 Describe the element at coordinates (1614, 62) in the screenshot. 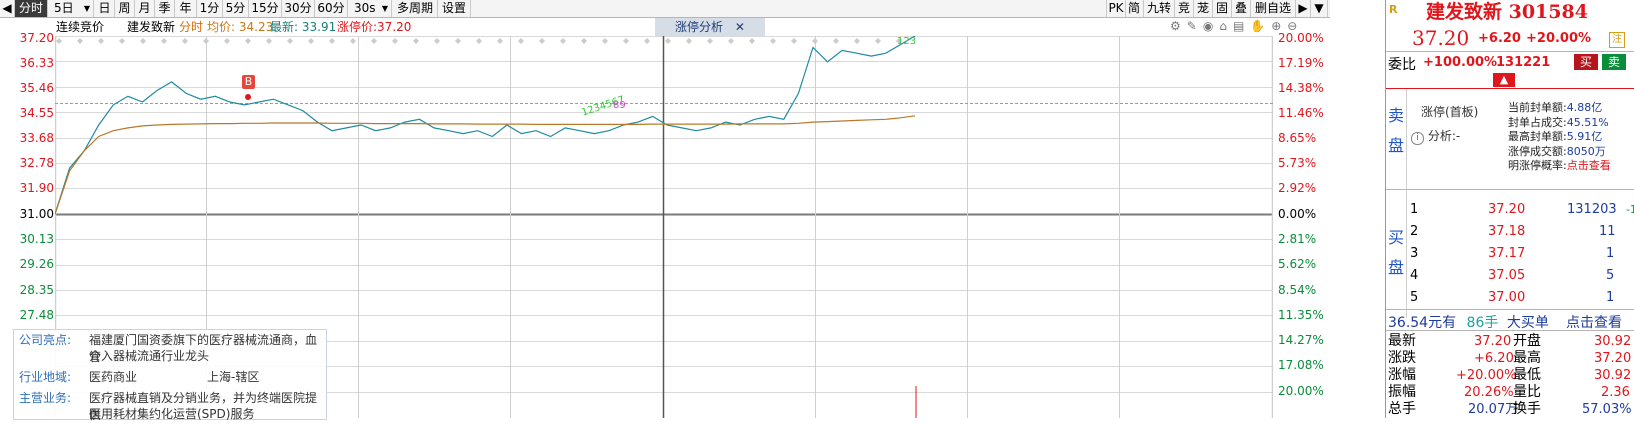

I see `sell-button: 卖` at that location.